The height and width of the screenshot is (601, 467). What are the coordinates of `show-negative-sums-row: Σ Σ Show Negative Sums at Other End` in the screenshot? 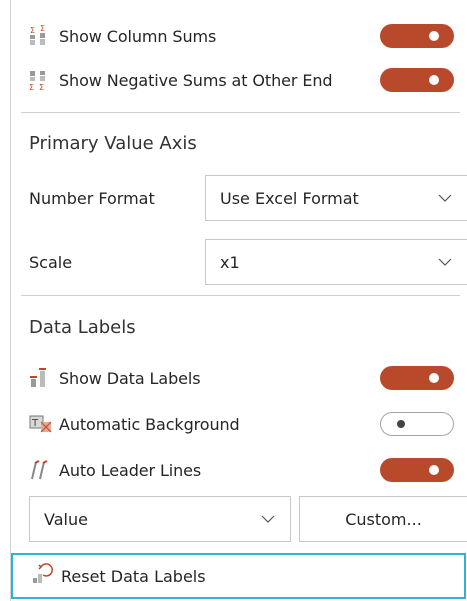 It's located at (248, 80).